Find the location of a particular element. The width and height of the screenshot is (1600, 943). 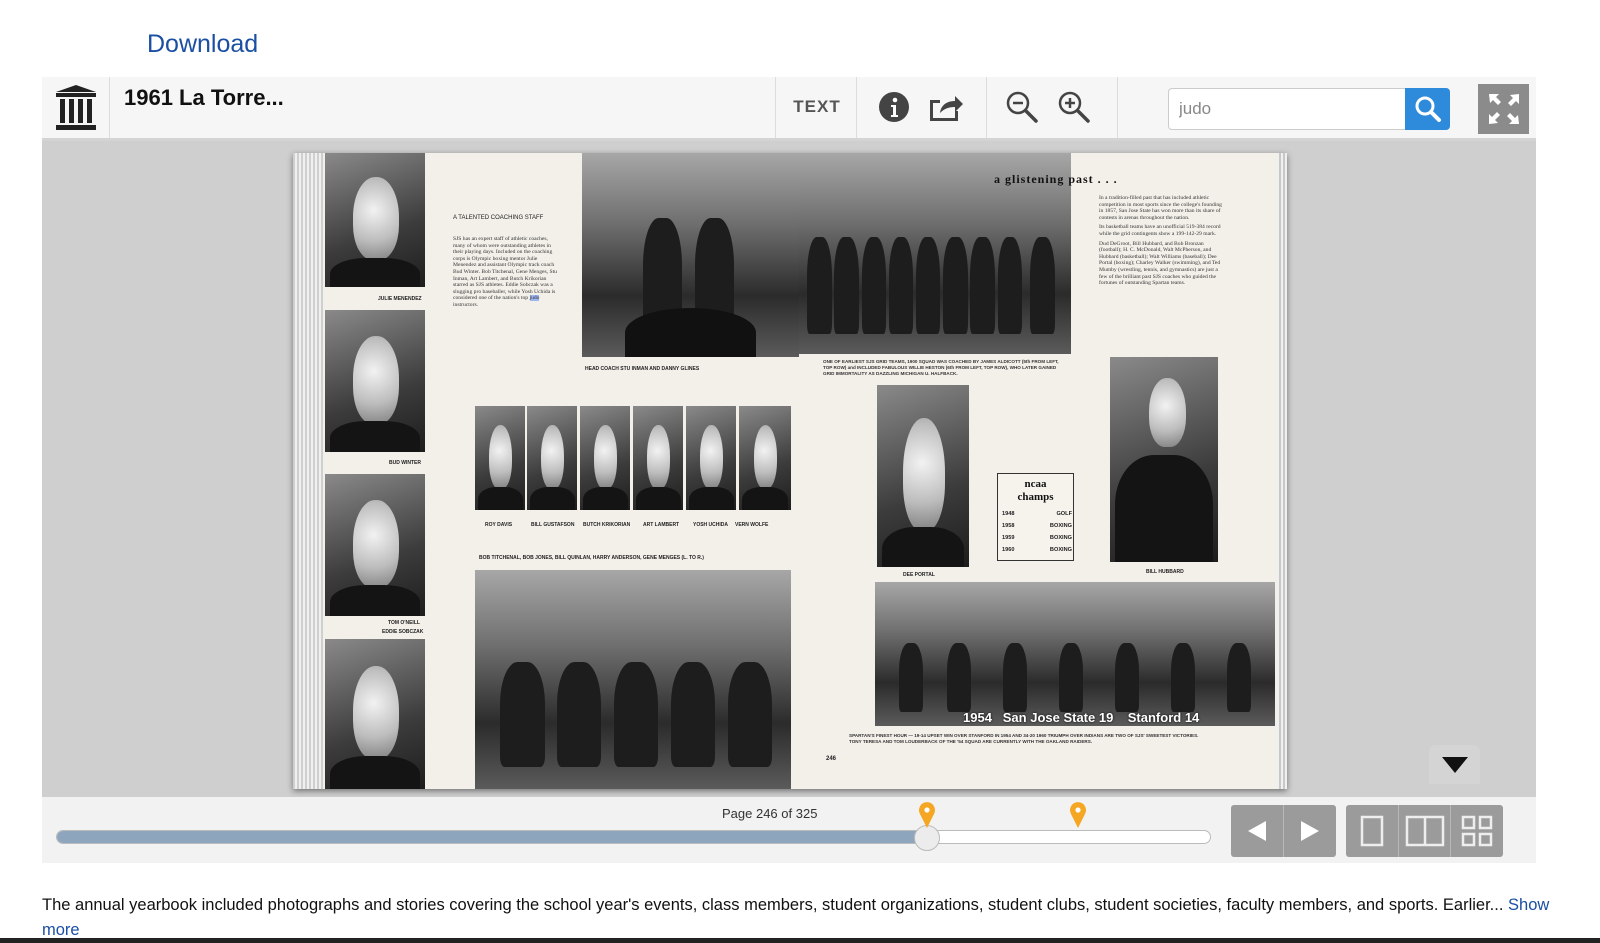

search-highlight: judo is located at coordinates (534, 298).